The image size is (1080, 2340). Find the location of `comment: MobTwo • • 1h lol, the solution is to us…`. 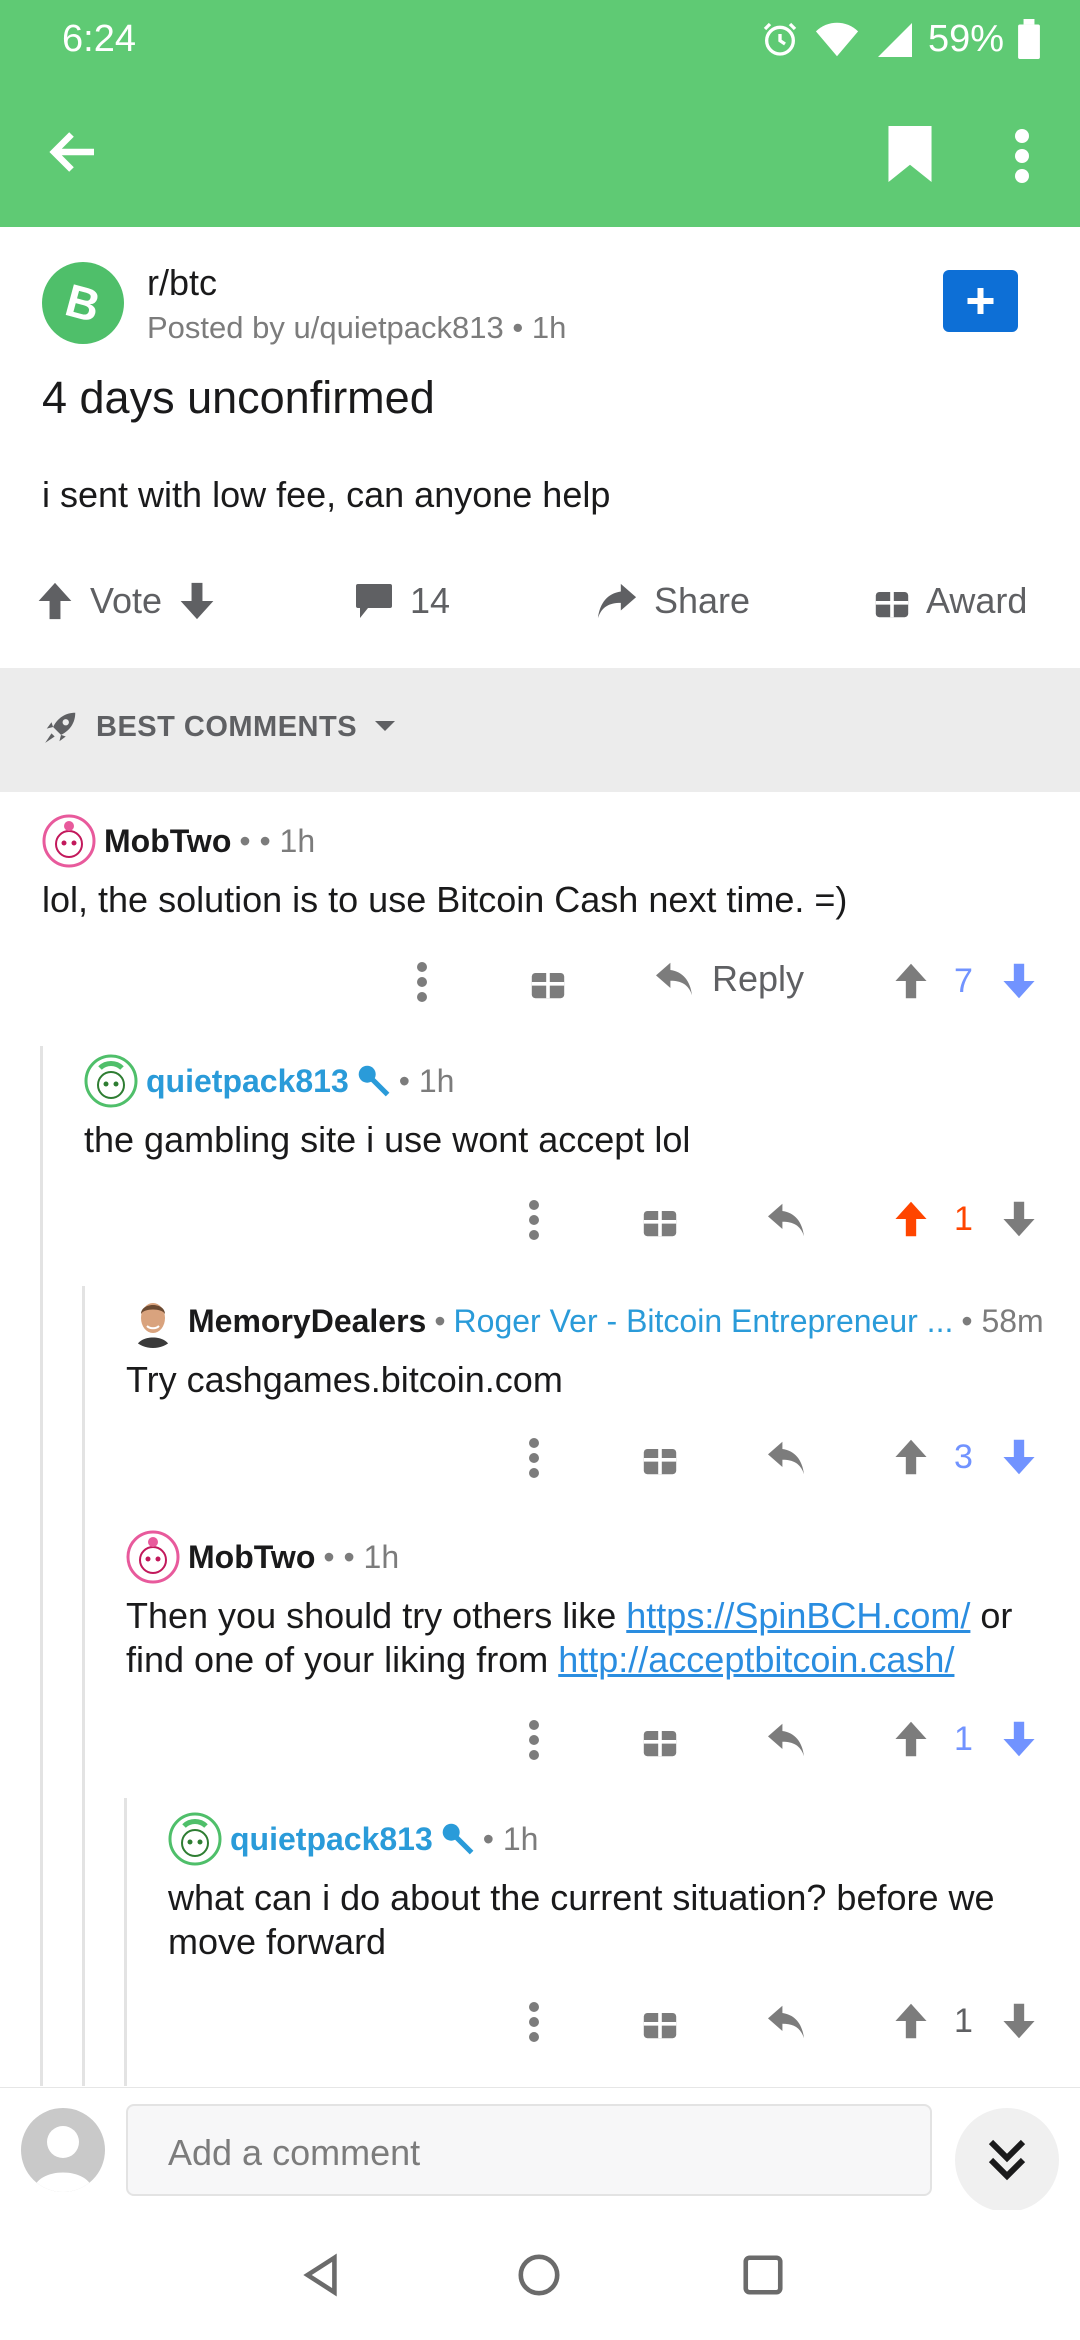

comment: MobTwo • • 1h lol, the solution is to us… is located at coordinates (542, 868).